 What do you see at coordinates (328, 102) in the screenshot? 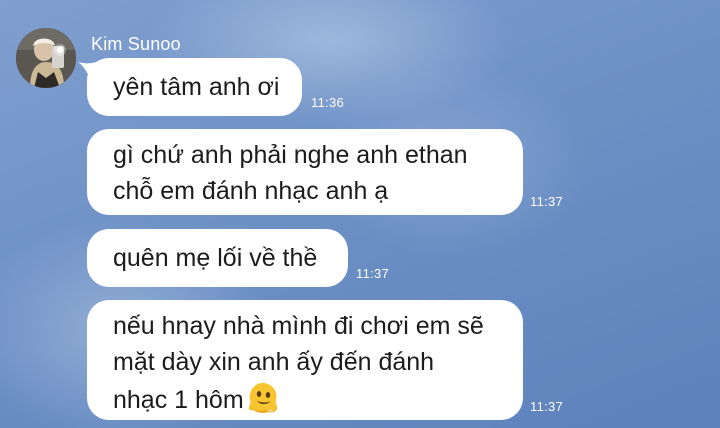
I see `message-timestamp: 11:36` at bounding box center [328, 102].